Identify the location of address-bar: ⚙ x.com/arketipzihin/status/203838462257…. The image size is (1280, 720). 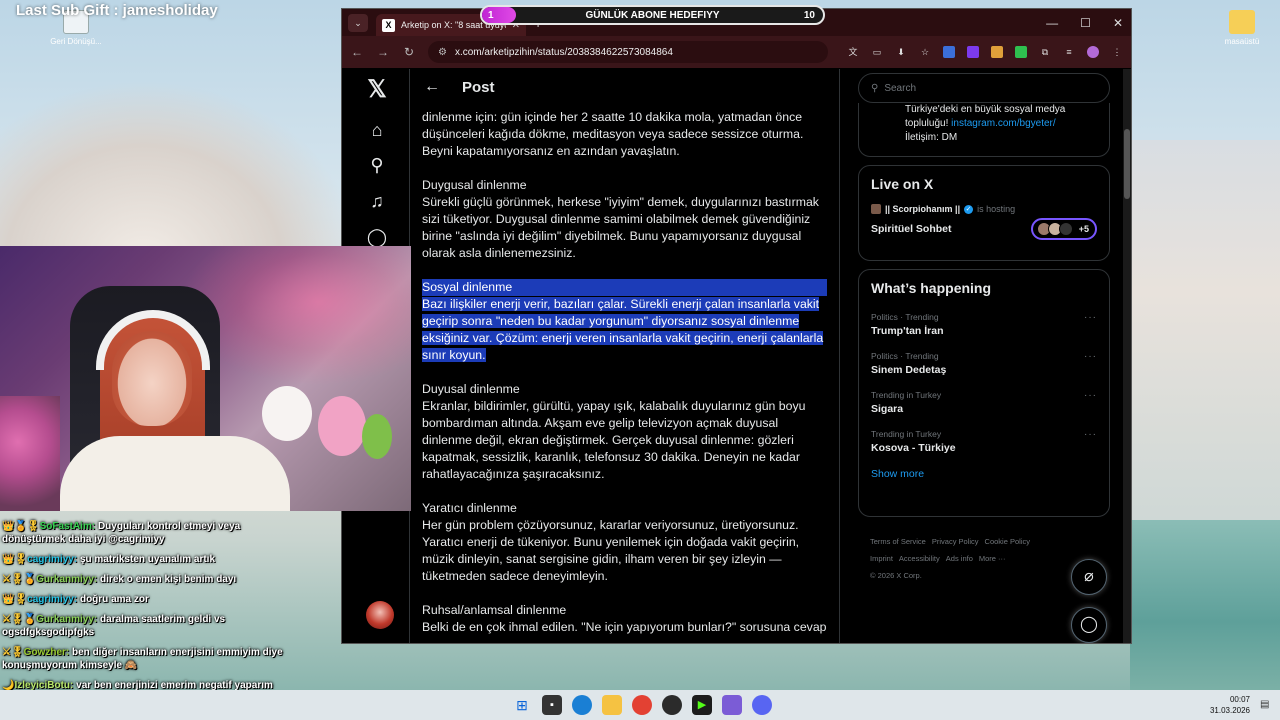
(628, 52).